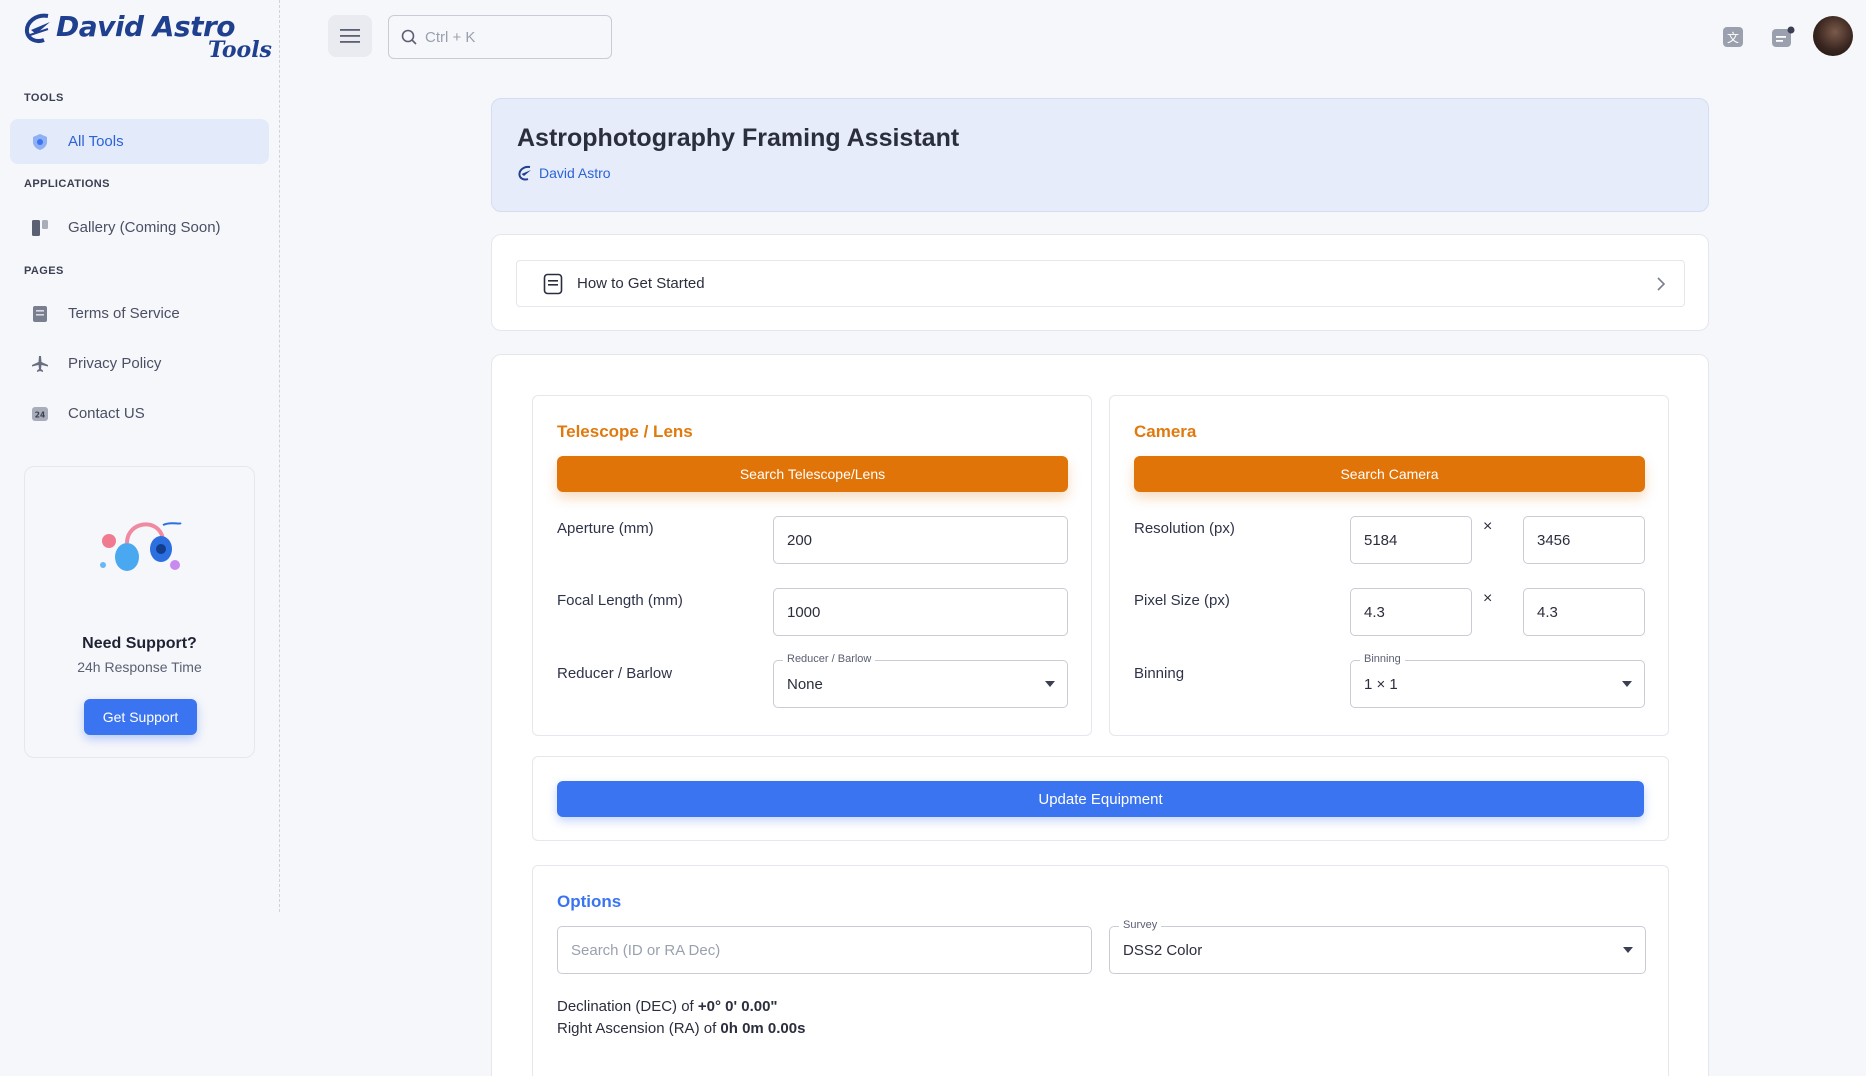 The height and width of the screenshot is (1076, 1866). Describe the element at coordinates (1165, 431) in the screenshot. I see `camera-title: Camera` at that location.